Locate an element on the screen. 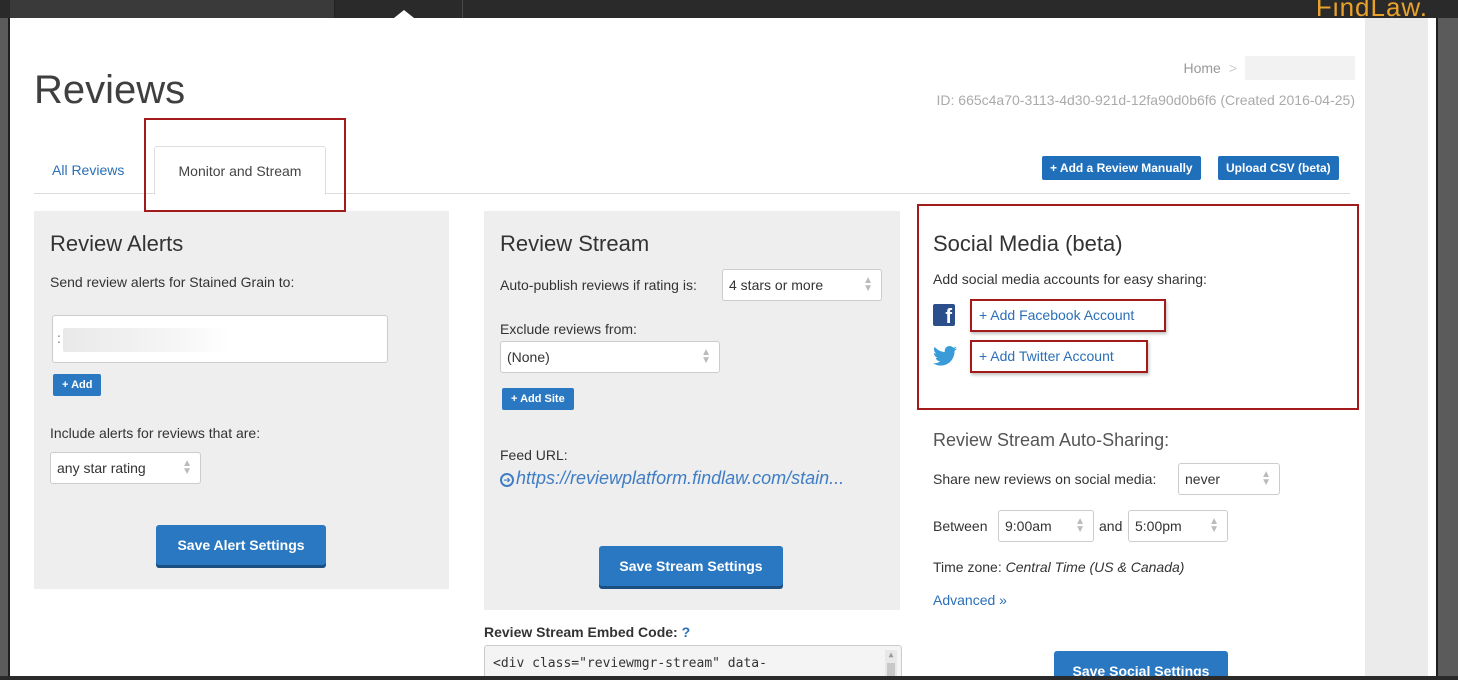  share-frequency-selected: never is located at coordinates (1203, 479).